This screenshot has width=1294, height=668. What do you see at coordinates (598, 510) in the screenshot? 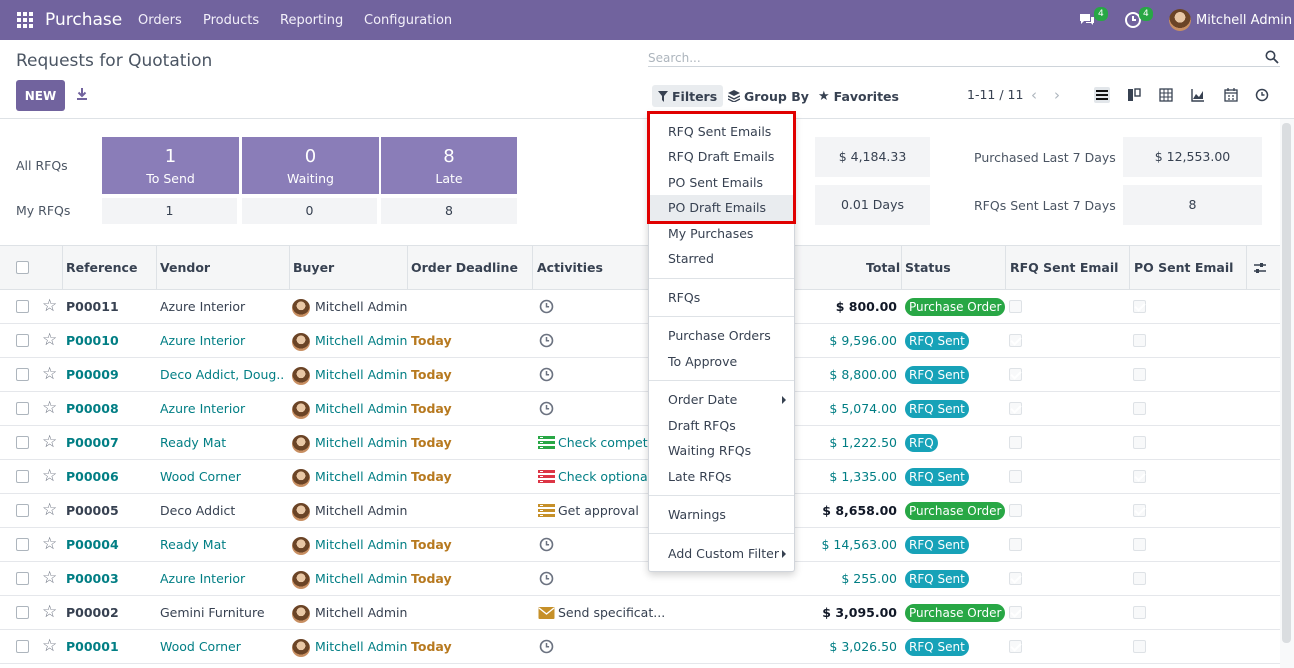
I see `row-activity-summary: Get approval` at bounding box center [598, 510].